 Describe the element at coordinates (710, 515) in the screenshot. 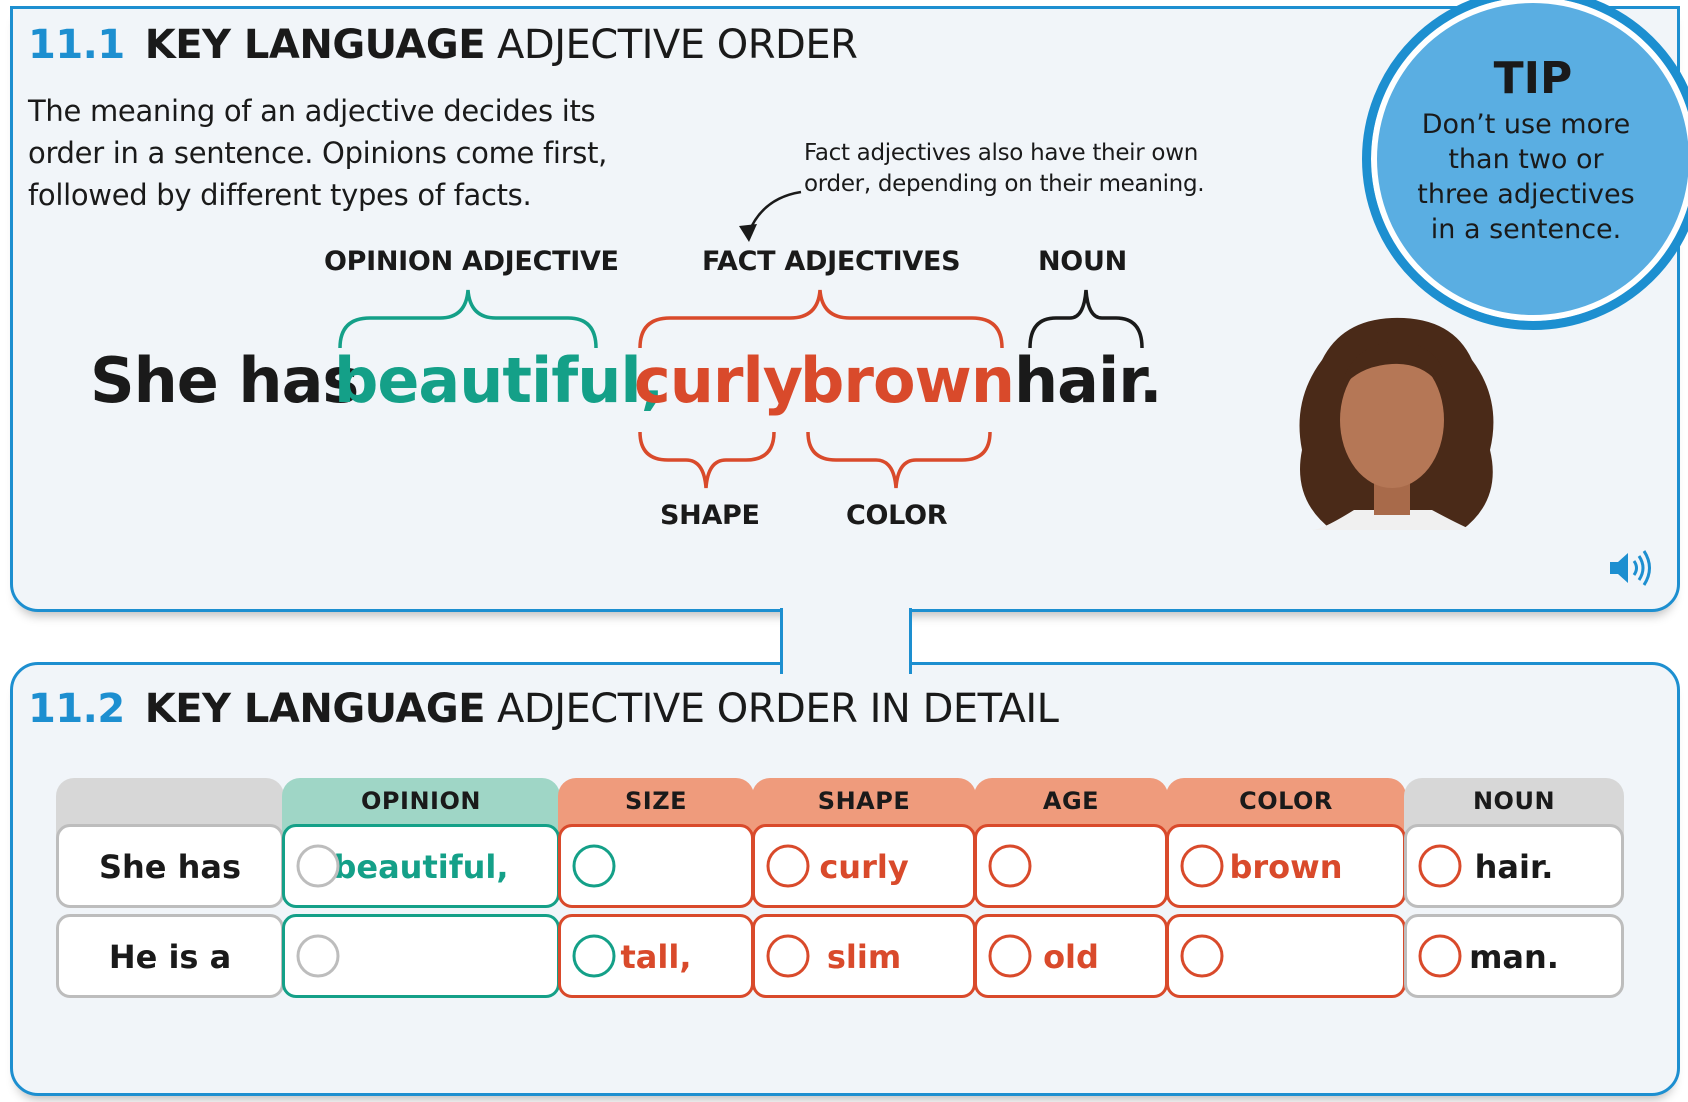

I see `shape-label: SHAPE` at that location.